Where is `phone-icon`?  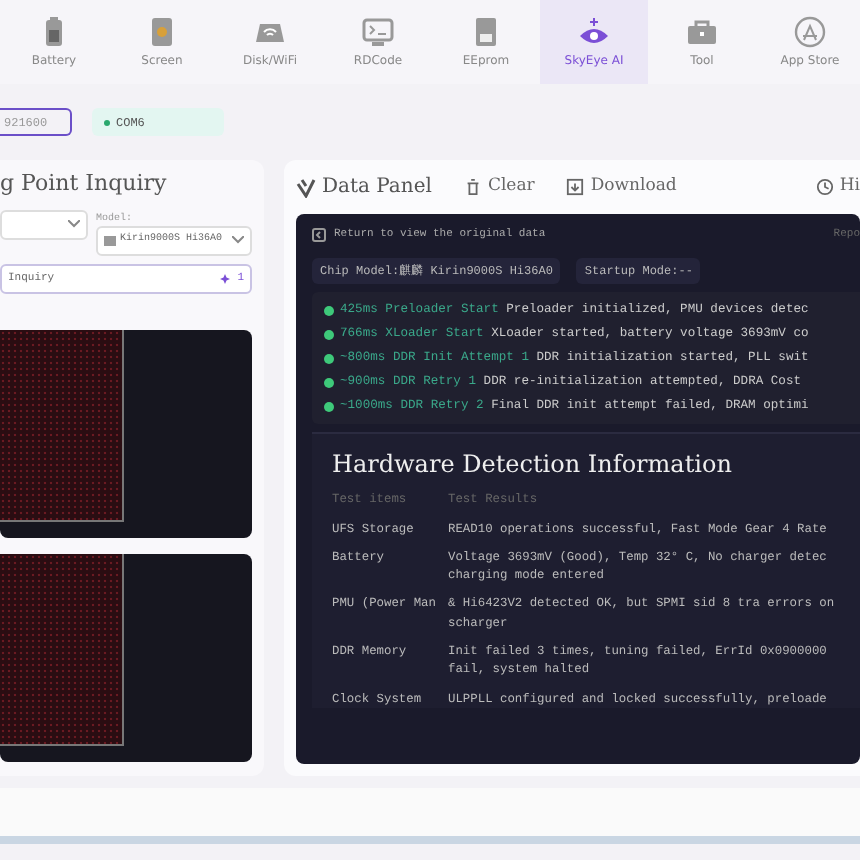
phone-icon is located at coordinates (162, 31).